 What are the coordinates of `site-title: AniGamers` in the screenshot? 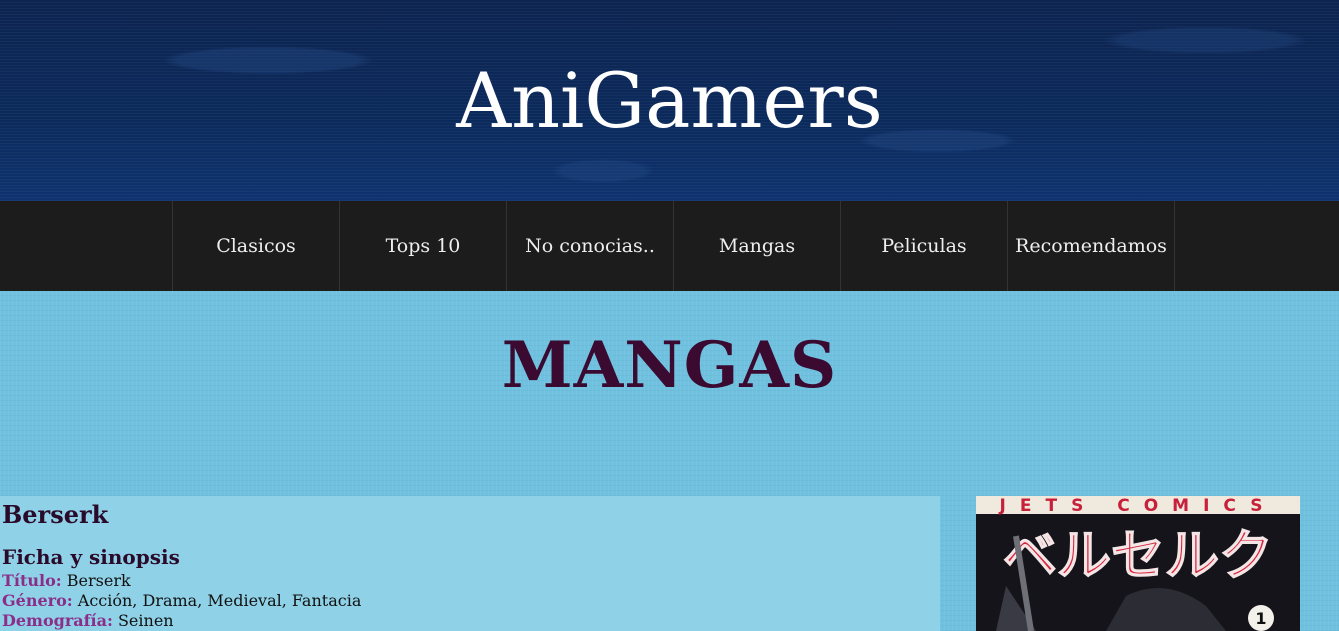 It's located at (669, 101).